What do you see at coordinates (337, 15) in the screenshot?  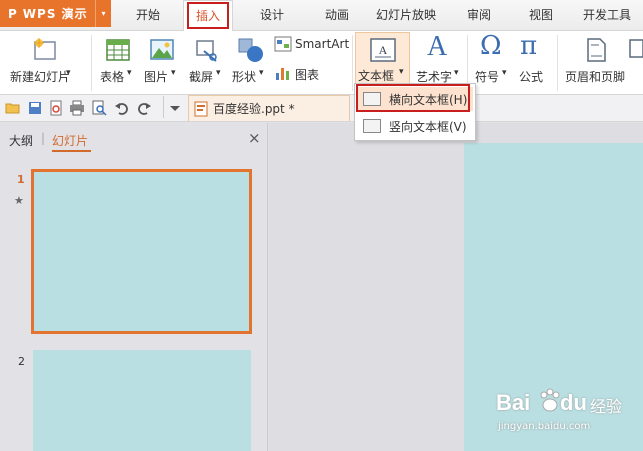 I see `tab-animation: 动画` at bounding box center [337, 15].